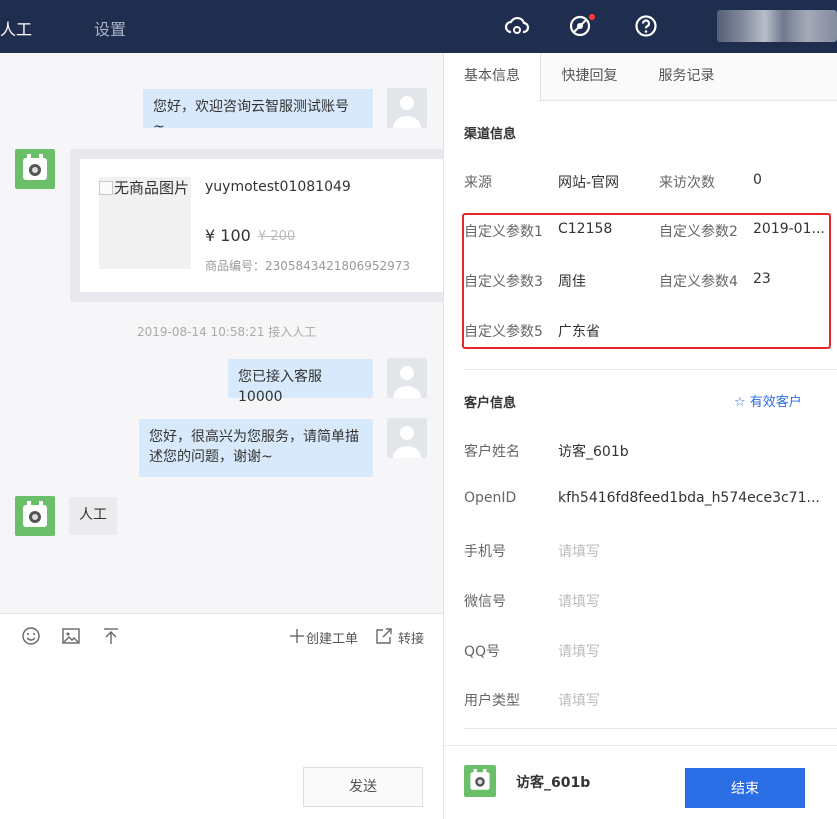  What do you see at coordinates (517, 26) in the screenshot?
I see `cloud-sync-icon` at bounding box center [517, 26].